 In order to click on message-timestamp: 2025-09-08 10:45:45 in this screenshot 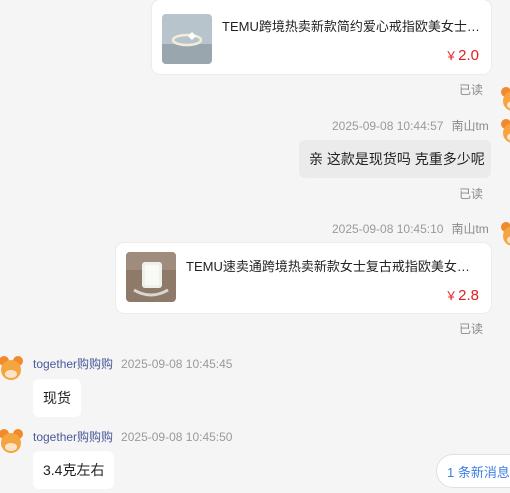, I will do `click(177, 364)`.